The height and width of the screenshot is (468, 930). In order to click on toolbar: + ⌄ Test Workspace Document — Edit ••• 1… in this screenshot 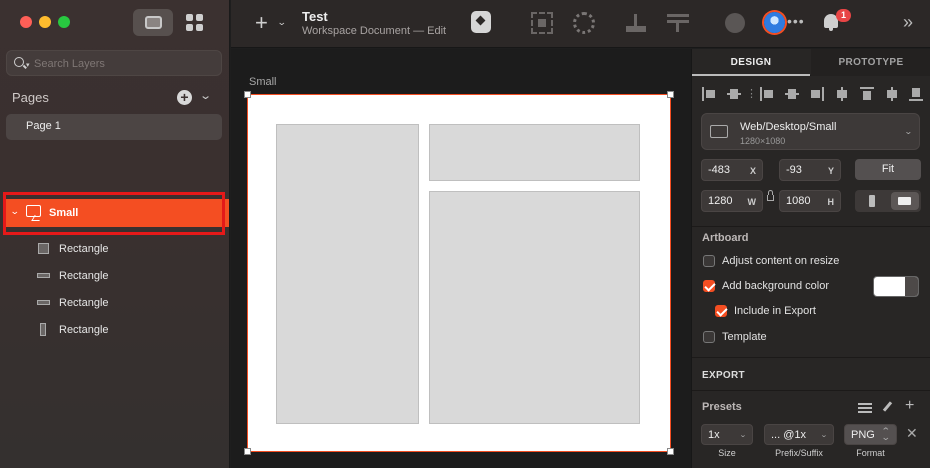, I will do `click(580, 24)`.